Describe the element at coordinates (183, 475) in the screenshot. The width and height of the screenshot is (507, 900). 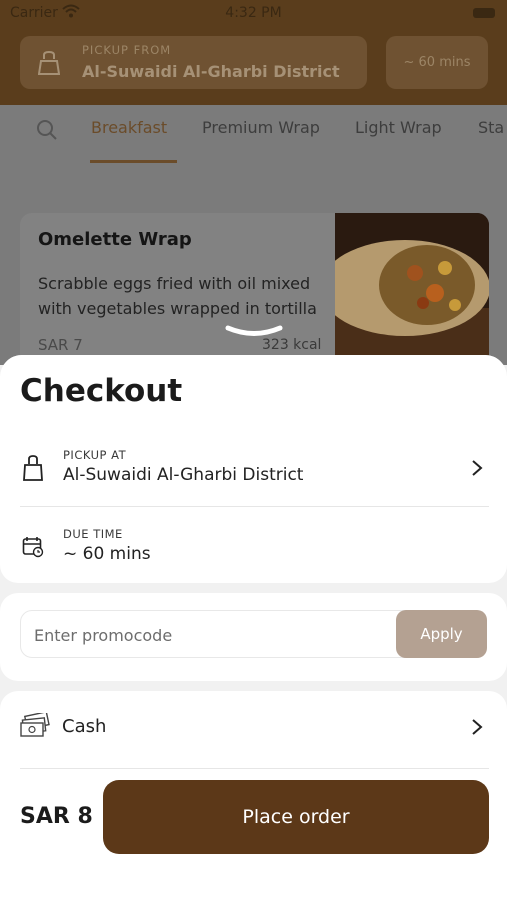
I see `pickup-at-value: Al-Suwaidi Al-Gharbi District` at that location.